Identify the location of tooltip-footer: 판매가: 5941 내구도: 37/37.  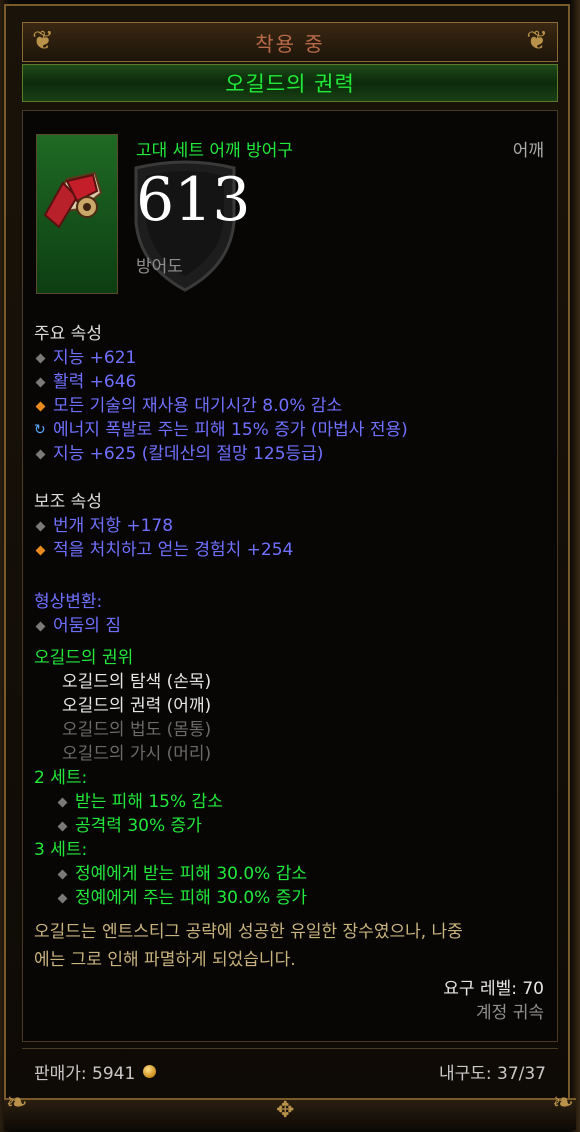
(290, 1070).